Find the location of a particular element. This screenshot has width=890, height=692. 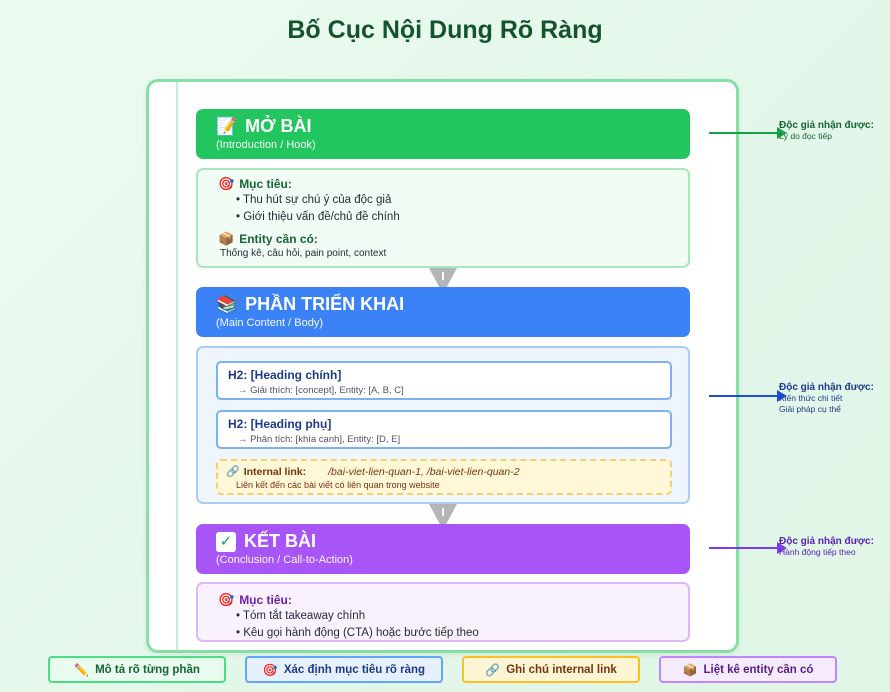

legend-describe-label: Mô tả rõ từng phần is located at coordinates (147, 669).